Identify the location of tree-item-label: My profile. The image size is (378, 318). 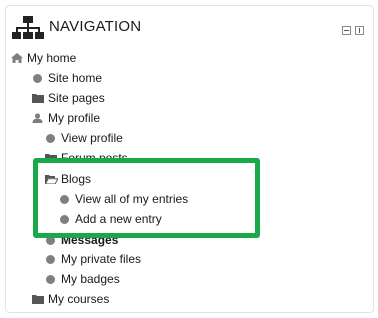
(74, 118).